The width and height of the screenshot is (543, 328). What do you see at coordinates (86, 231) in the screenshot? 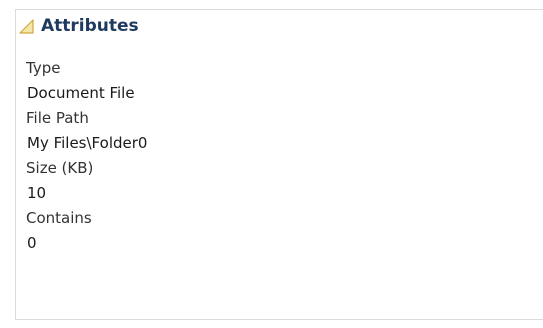
I see `attribute-contains: Contains 0` at bounding box center [86, 231].